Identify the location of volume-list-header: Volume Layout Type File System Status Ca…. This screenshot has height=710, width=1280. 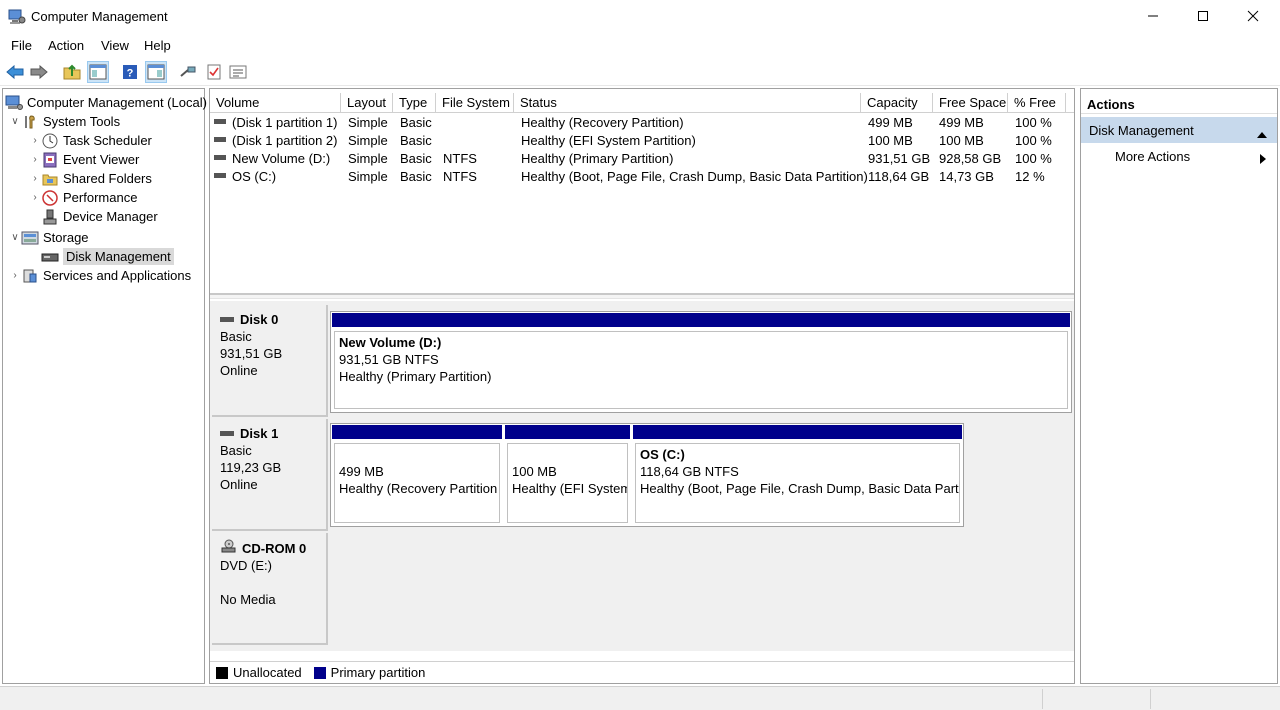
(642, 103).